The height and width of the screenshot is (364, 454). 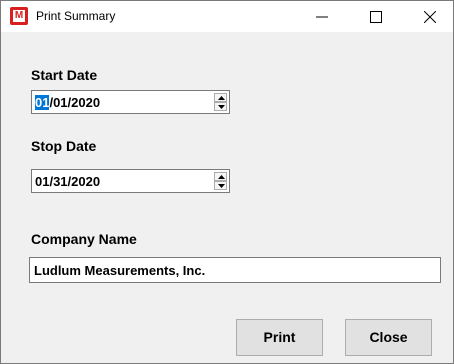 I want to click on start-date-month-selection: 01, so click(x=42, y=102).